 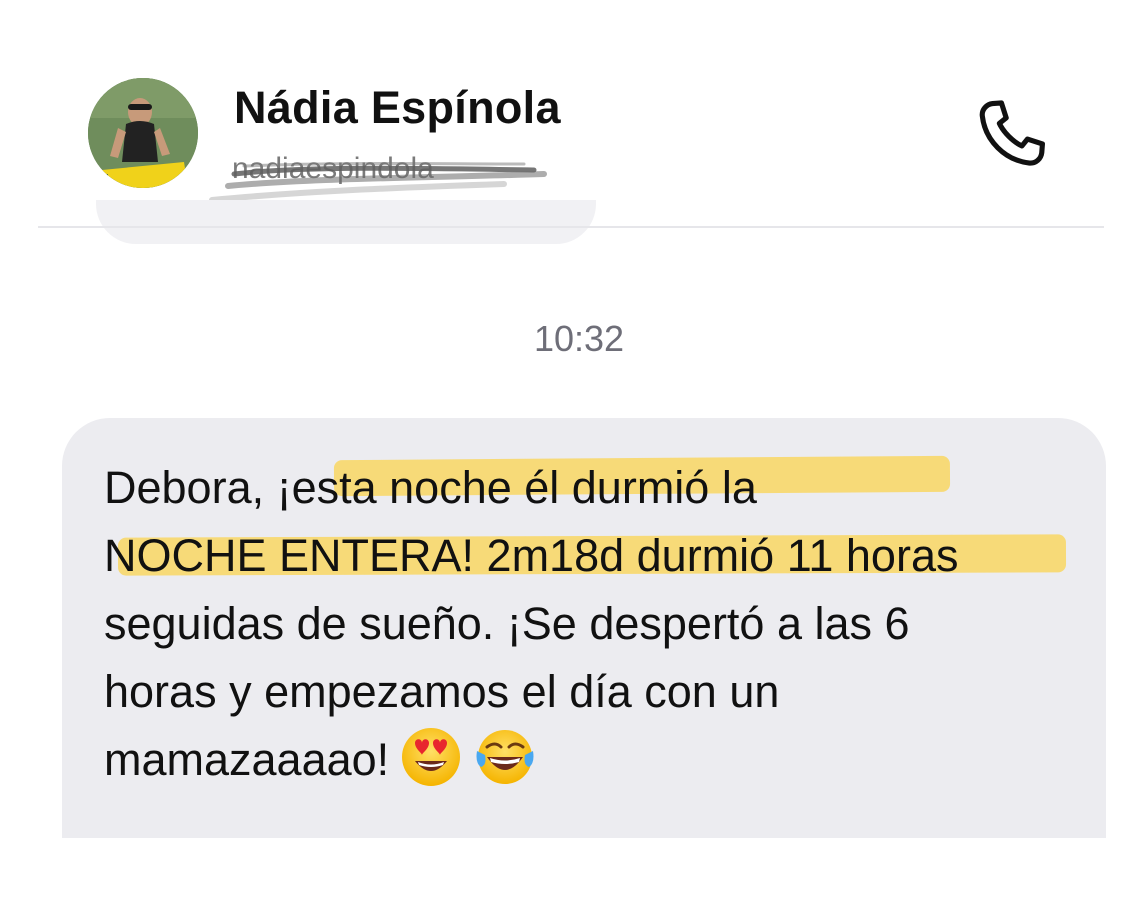 I want to click on message-line: mamazaaaao!, so click(x=247, y=759).